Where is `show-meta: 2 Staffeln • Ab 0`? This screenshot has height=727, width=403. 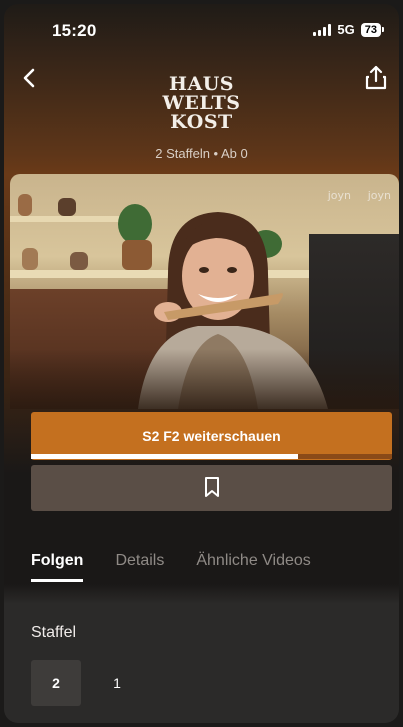
show-meta: 2 Staffeln • Ab 0 is located at coordinates (201, 153).